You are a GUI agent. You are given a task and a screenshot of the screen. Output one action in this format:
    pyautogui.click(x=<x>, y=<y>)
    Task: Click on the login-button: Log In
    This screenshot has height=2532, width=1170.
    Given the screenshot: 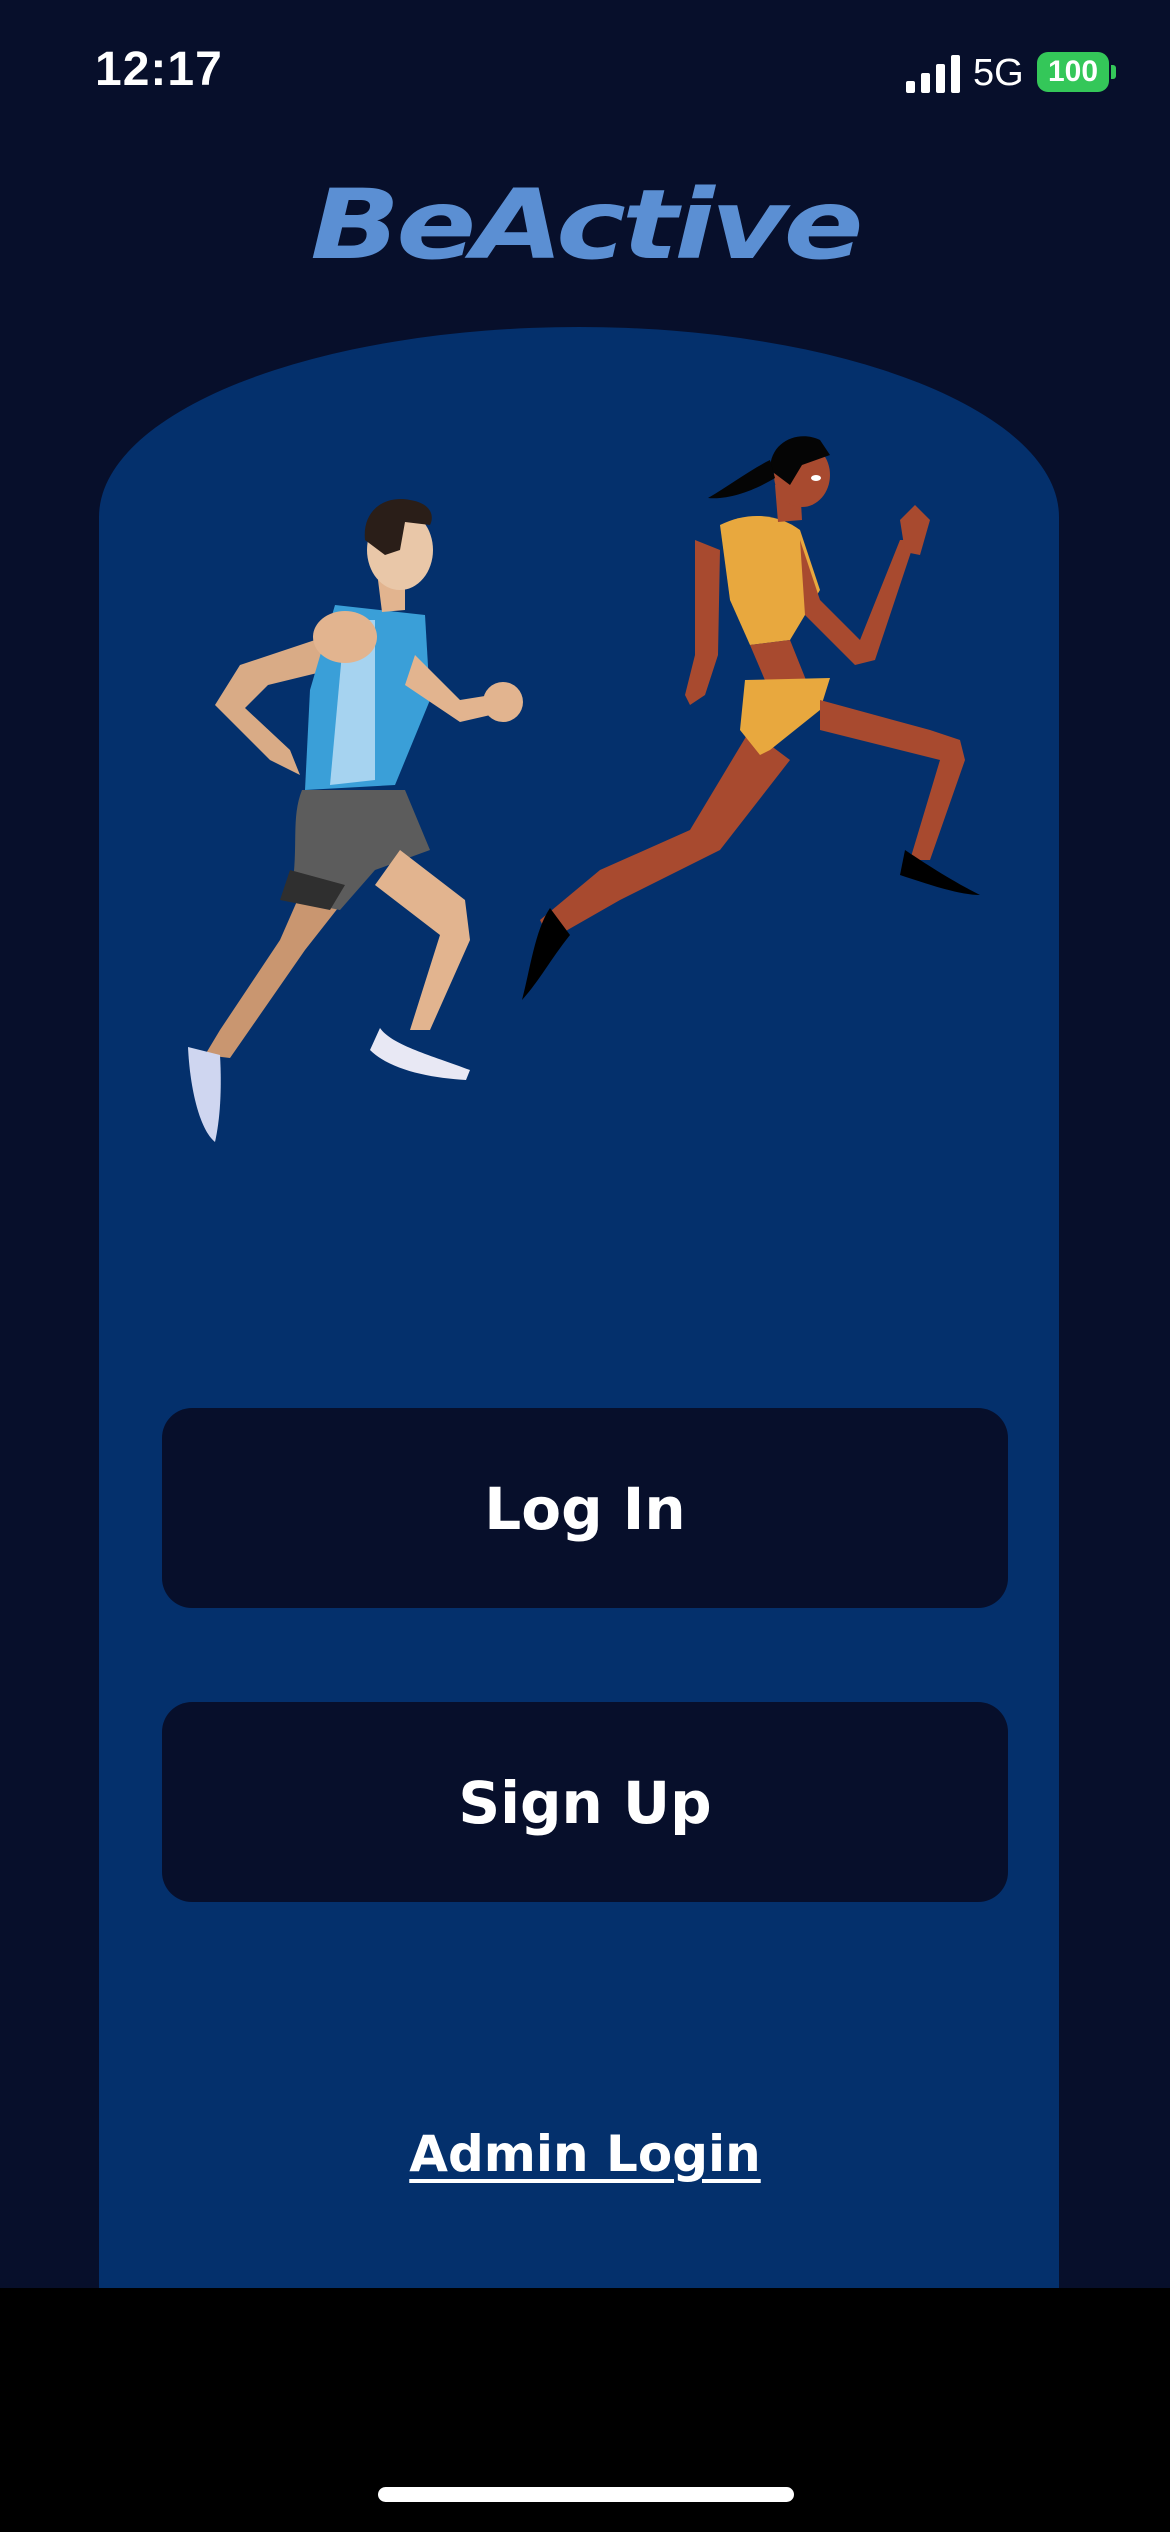 What is the action you would take?
    pyautogui.click(x=585, y=1508)
    